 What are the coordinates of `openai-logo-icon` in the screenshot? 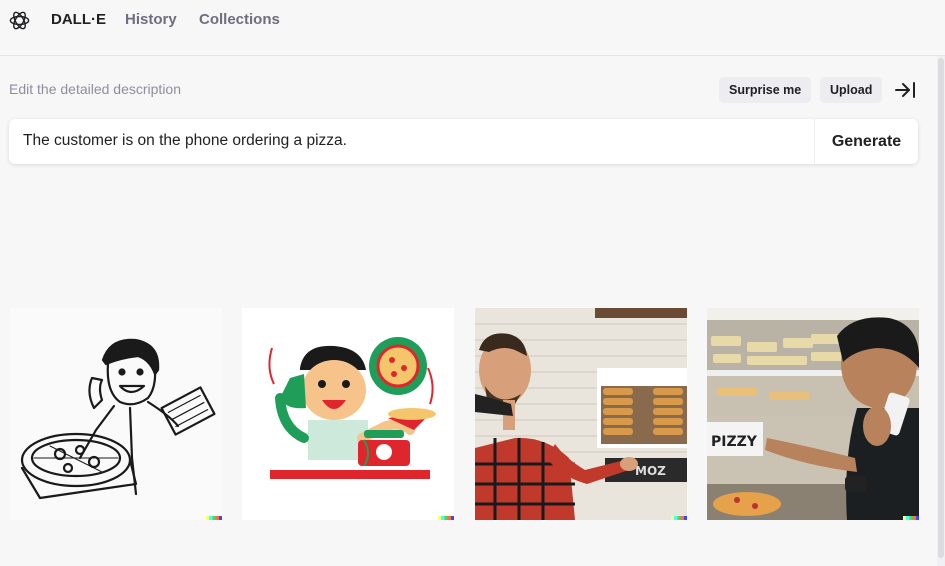 It's located at (19, 20).